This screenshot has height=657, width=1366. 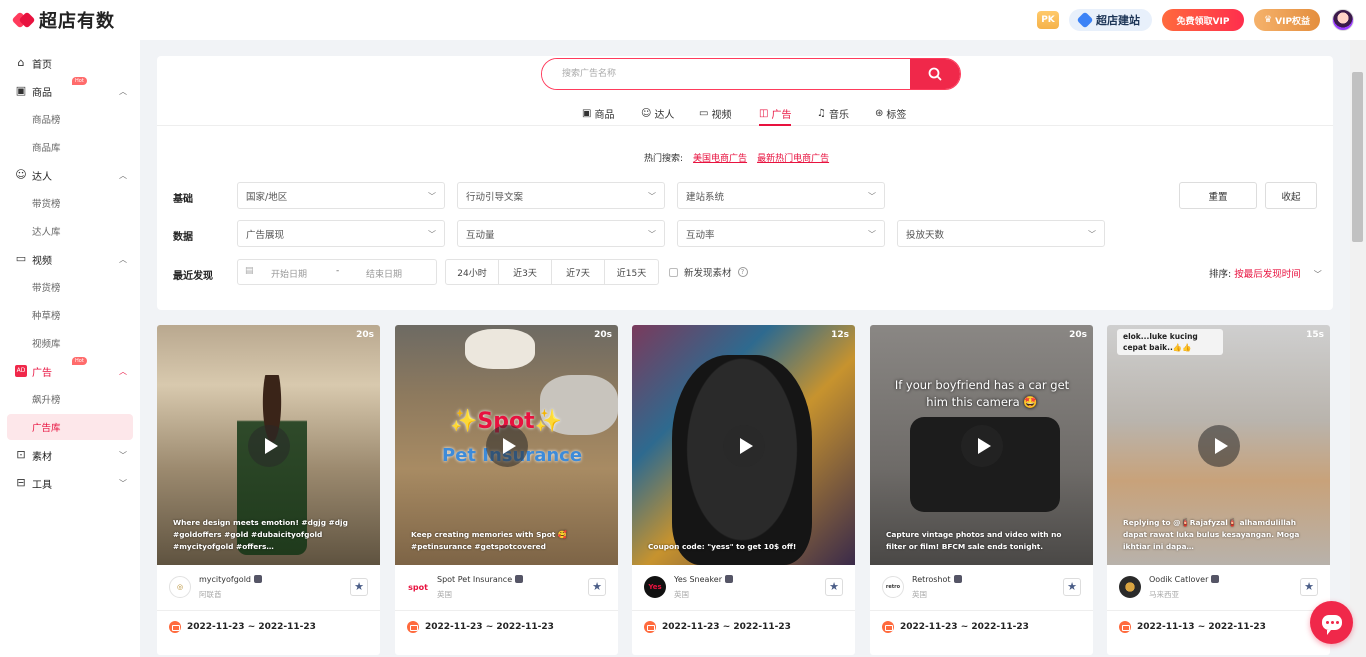 I want to click on reset-button: 重置, so click(x=1218, y=195).